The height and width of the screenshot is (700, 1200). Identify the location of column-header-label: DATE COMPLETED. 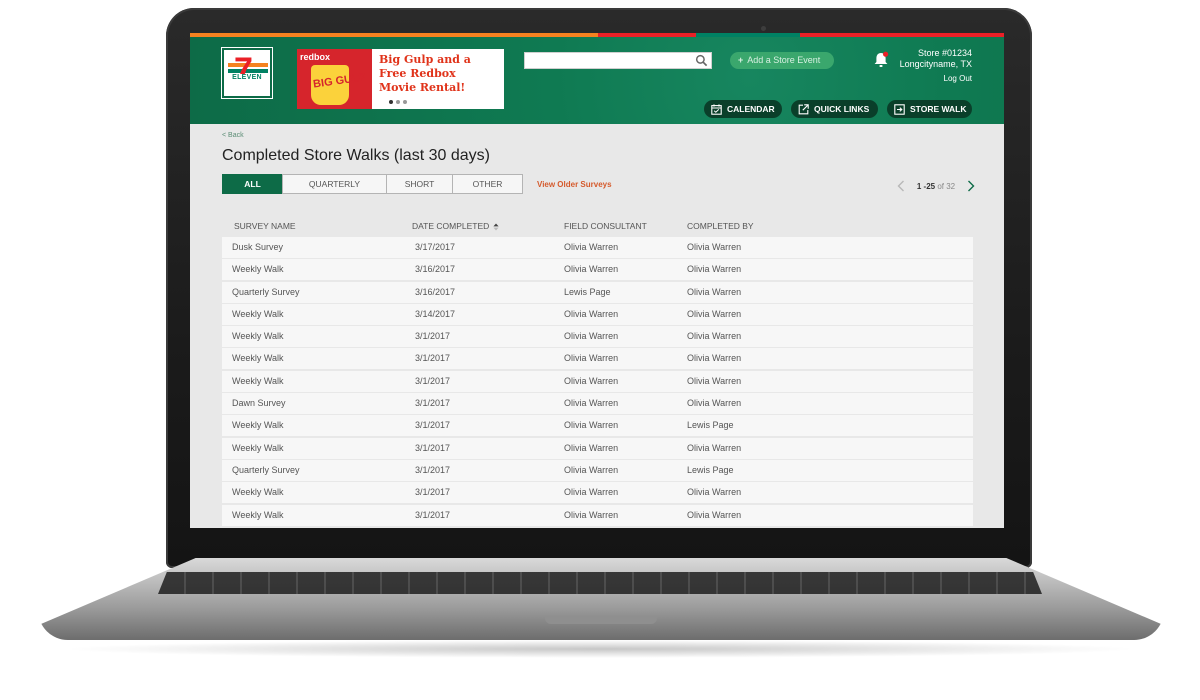
(451, 226).